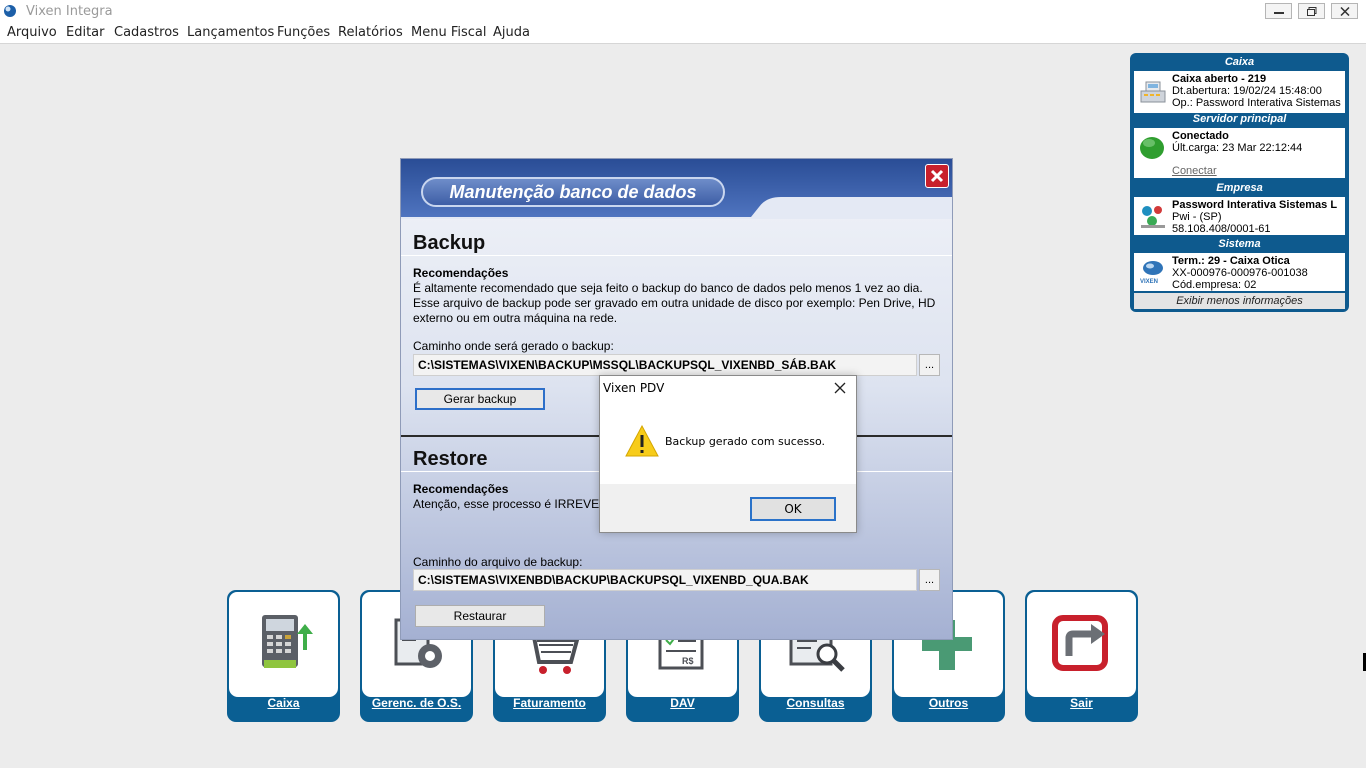 The width and height of the screenshot is (1366, 768). I want to click on restore-path-label: Caminho do arquivo de backup:, so click(498, 562).